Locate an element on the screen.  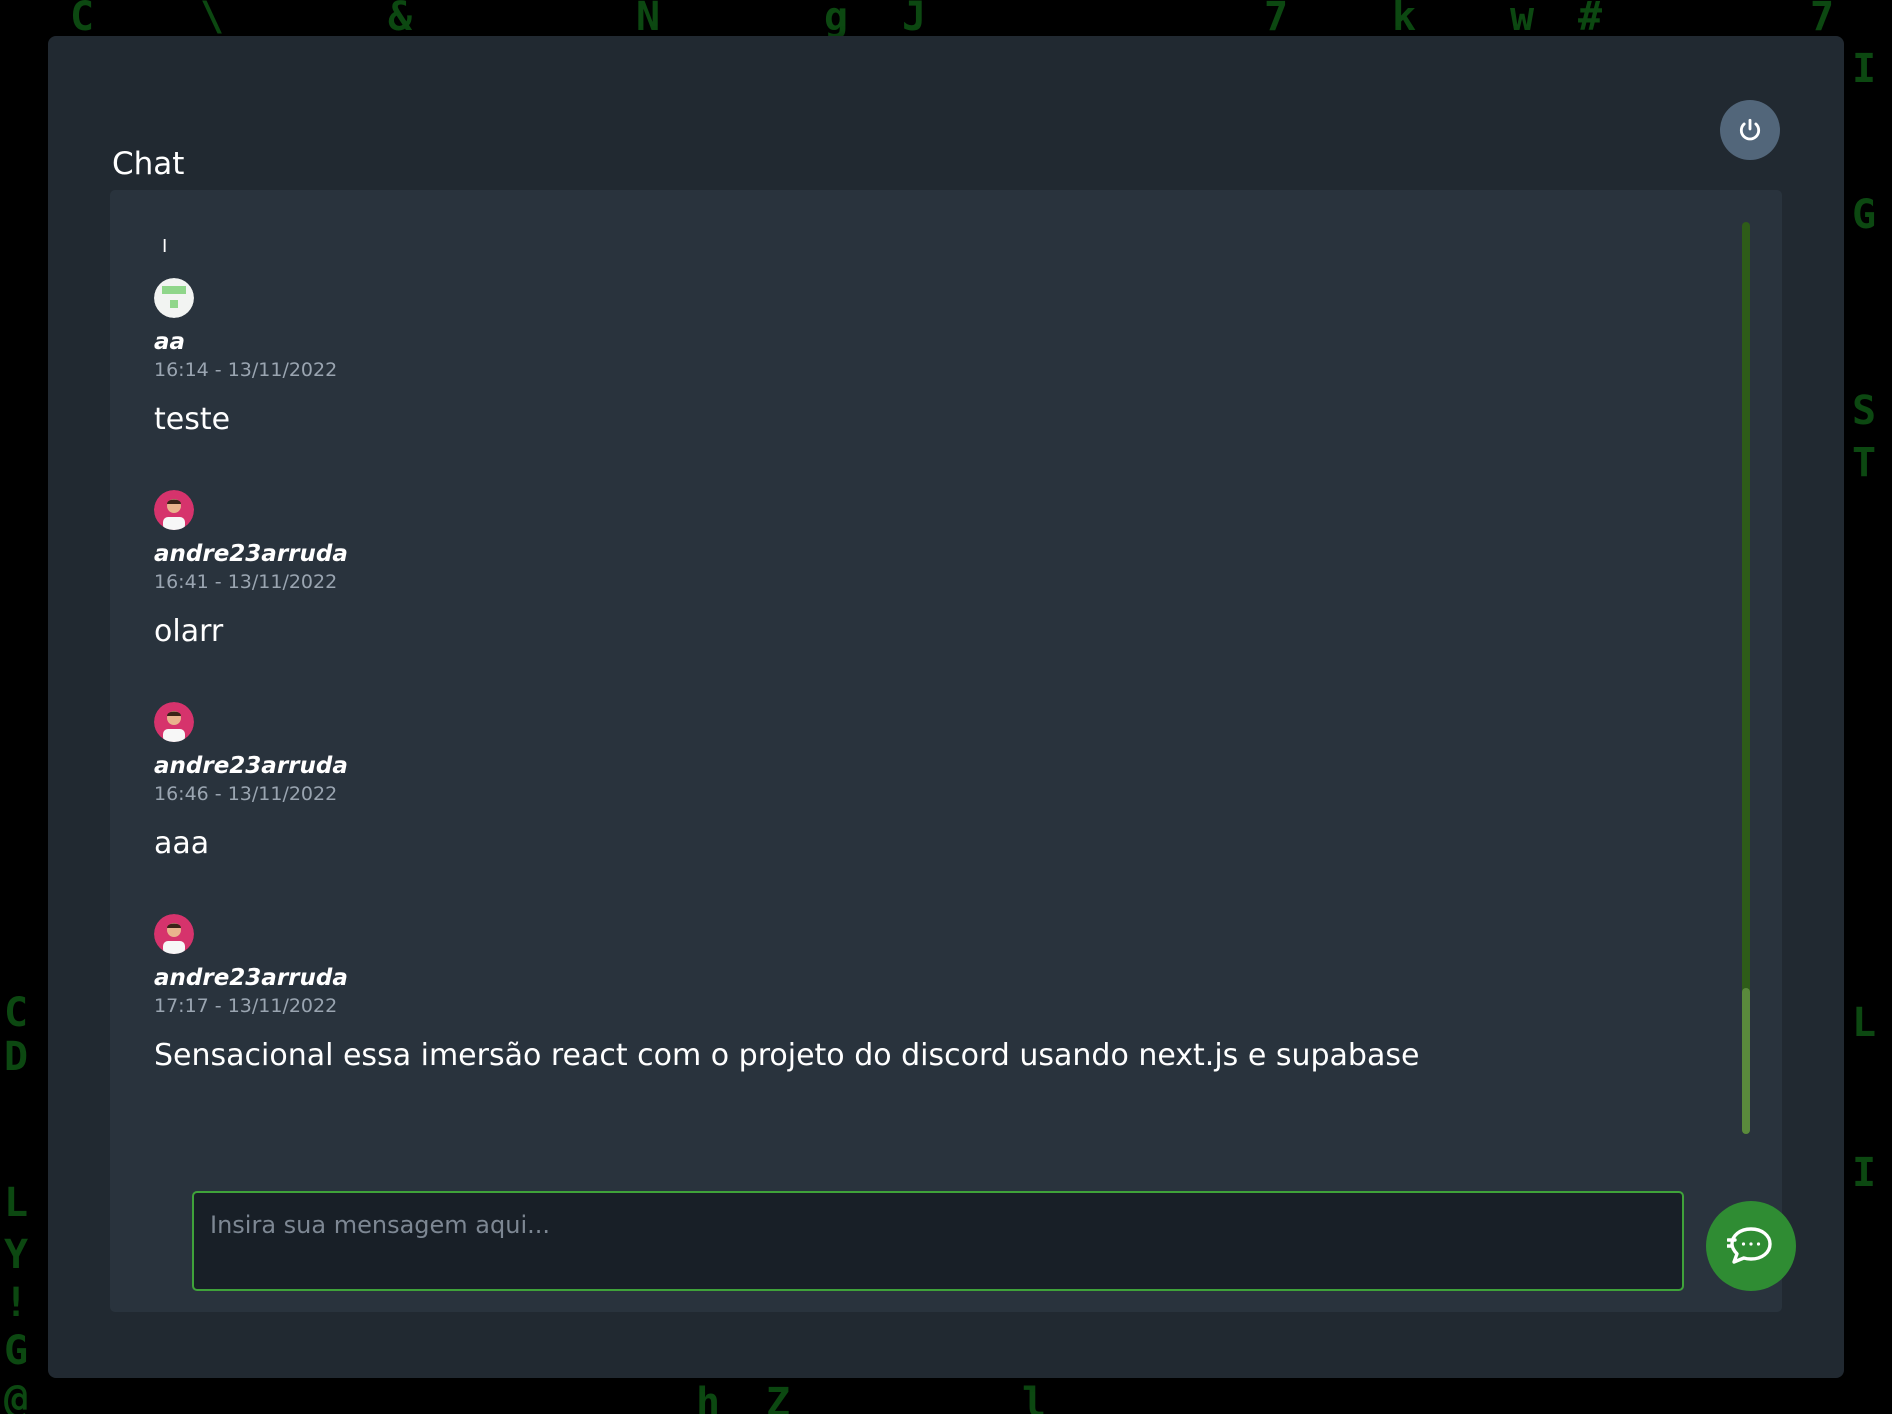
background-glyph: \ is located at coordinates (212, 20).